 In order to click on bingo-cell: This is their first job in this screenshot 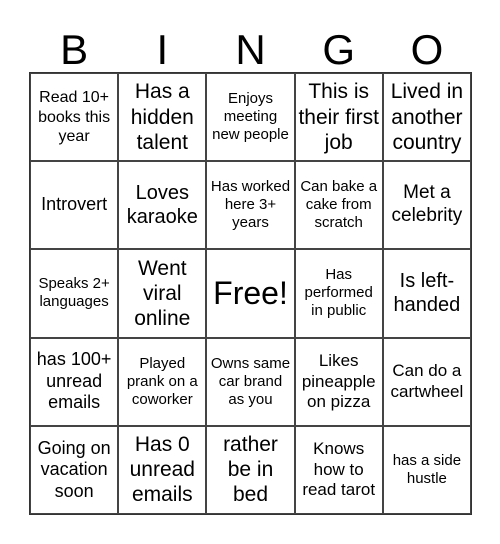, I will do `click(338, 117)`.